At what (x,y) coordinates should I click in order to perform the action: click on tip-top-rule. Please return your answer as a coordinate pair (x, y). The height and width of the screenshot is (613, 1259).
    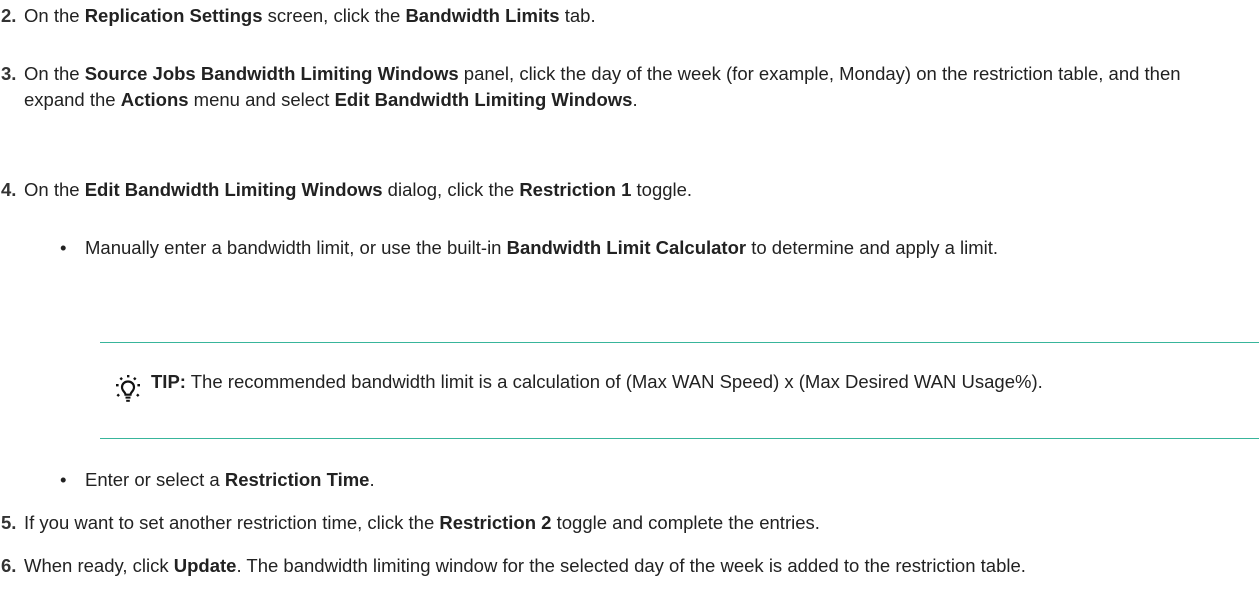
    Looking at the image, I should click on (679, 342).